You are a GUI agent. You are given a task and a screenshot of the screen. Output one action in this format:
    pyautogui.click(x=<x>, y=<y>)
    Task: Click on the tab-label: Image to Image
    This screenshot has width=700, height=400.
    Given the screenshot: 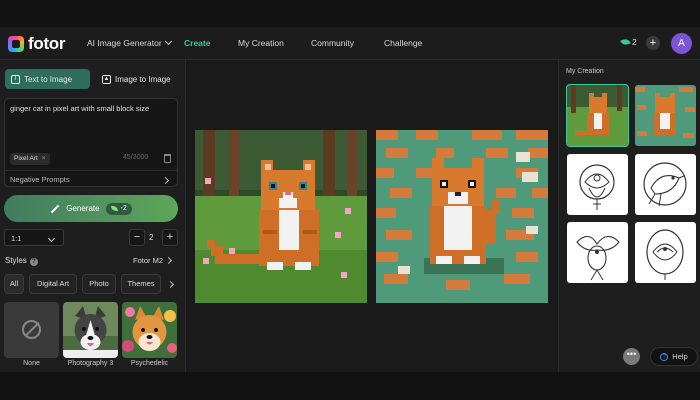 What is the action you would take?
    pyautogui.click(x=143, y=79)
    